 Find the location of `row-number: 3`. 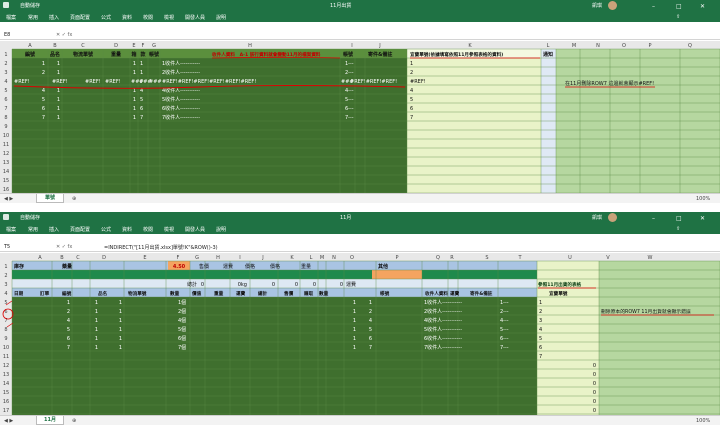

row-number: 3 is located at coordinates (5, 285).